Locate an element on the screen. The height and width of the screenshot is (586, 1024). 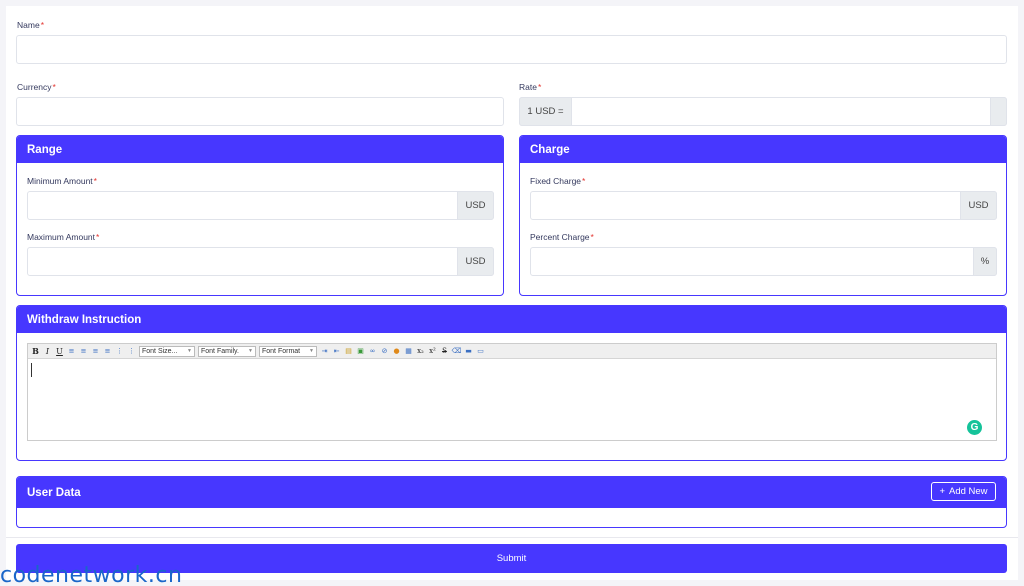
user-data-panel: User Data + Add New is located at coordinates (511, 502).